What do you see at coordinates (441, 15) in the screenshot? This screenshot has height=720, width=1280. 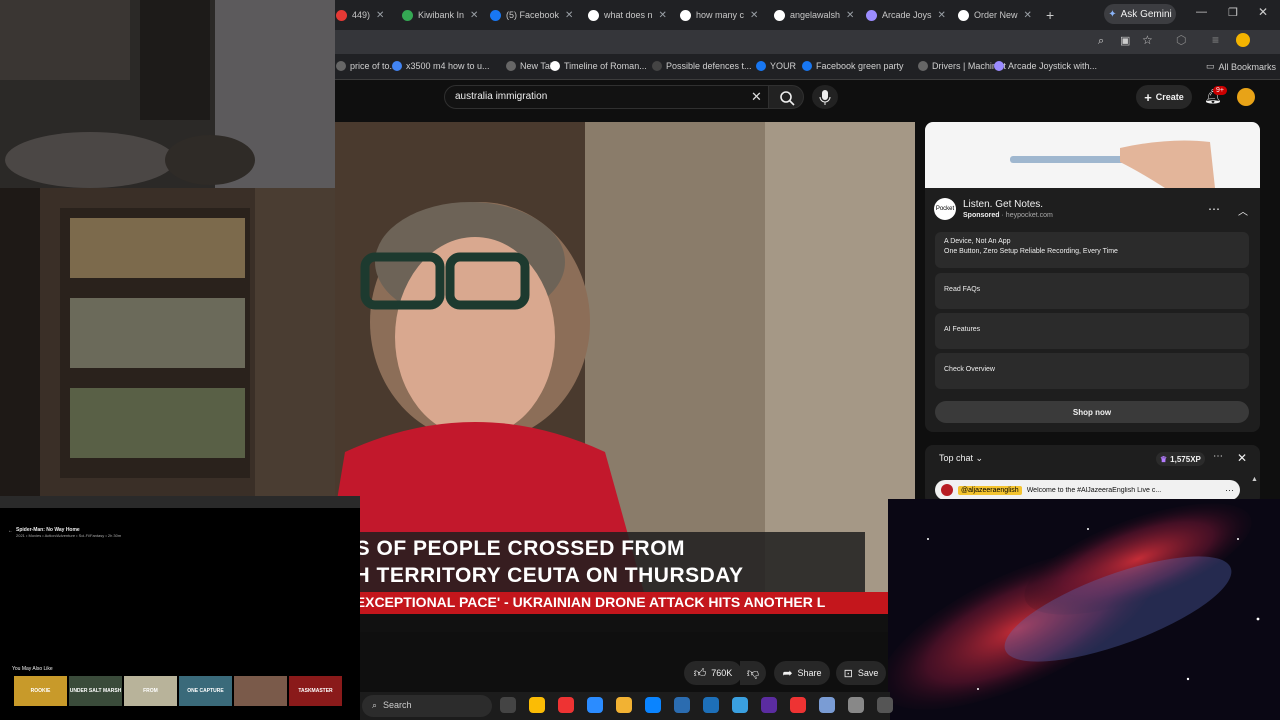 I see `tab-label: Kiwibank In` at bounding box center [441, 15].